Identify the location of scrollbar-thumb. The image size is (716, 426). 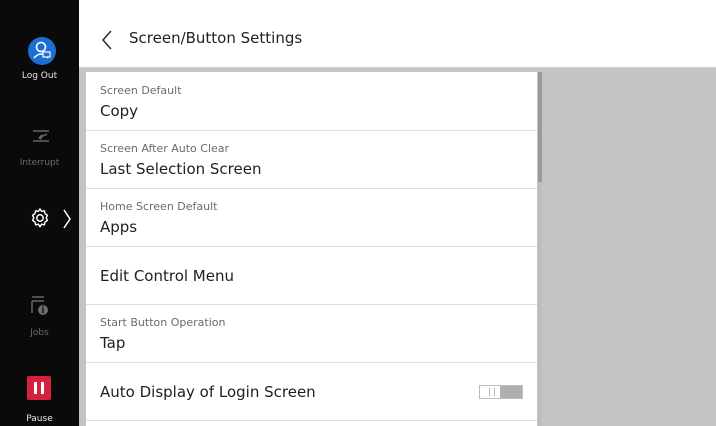
(540, 127).